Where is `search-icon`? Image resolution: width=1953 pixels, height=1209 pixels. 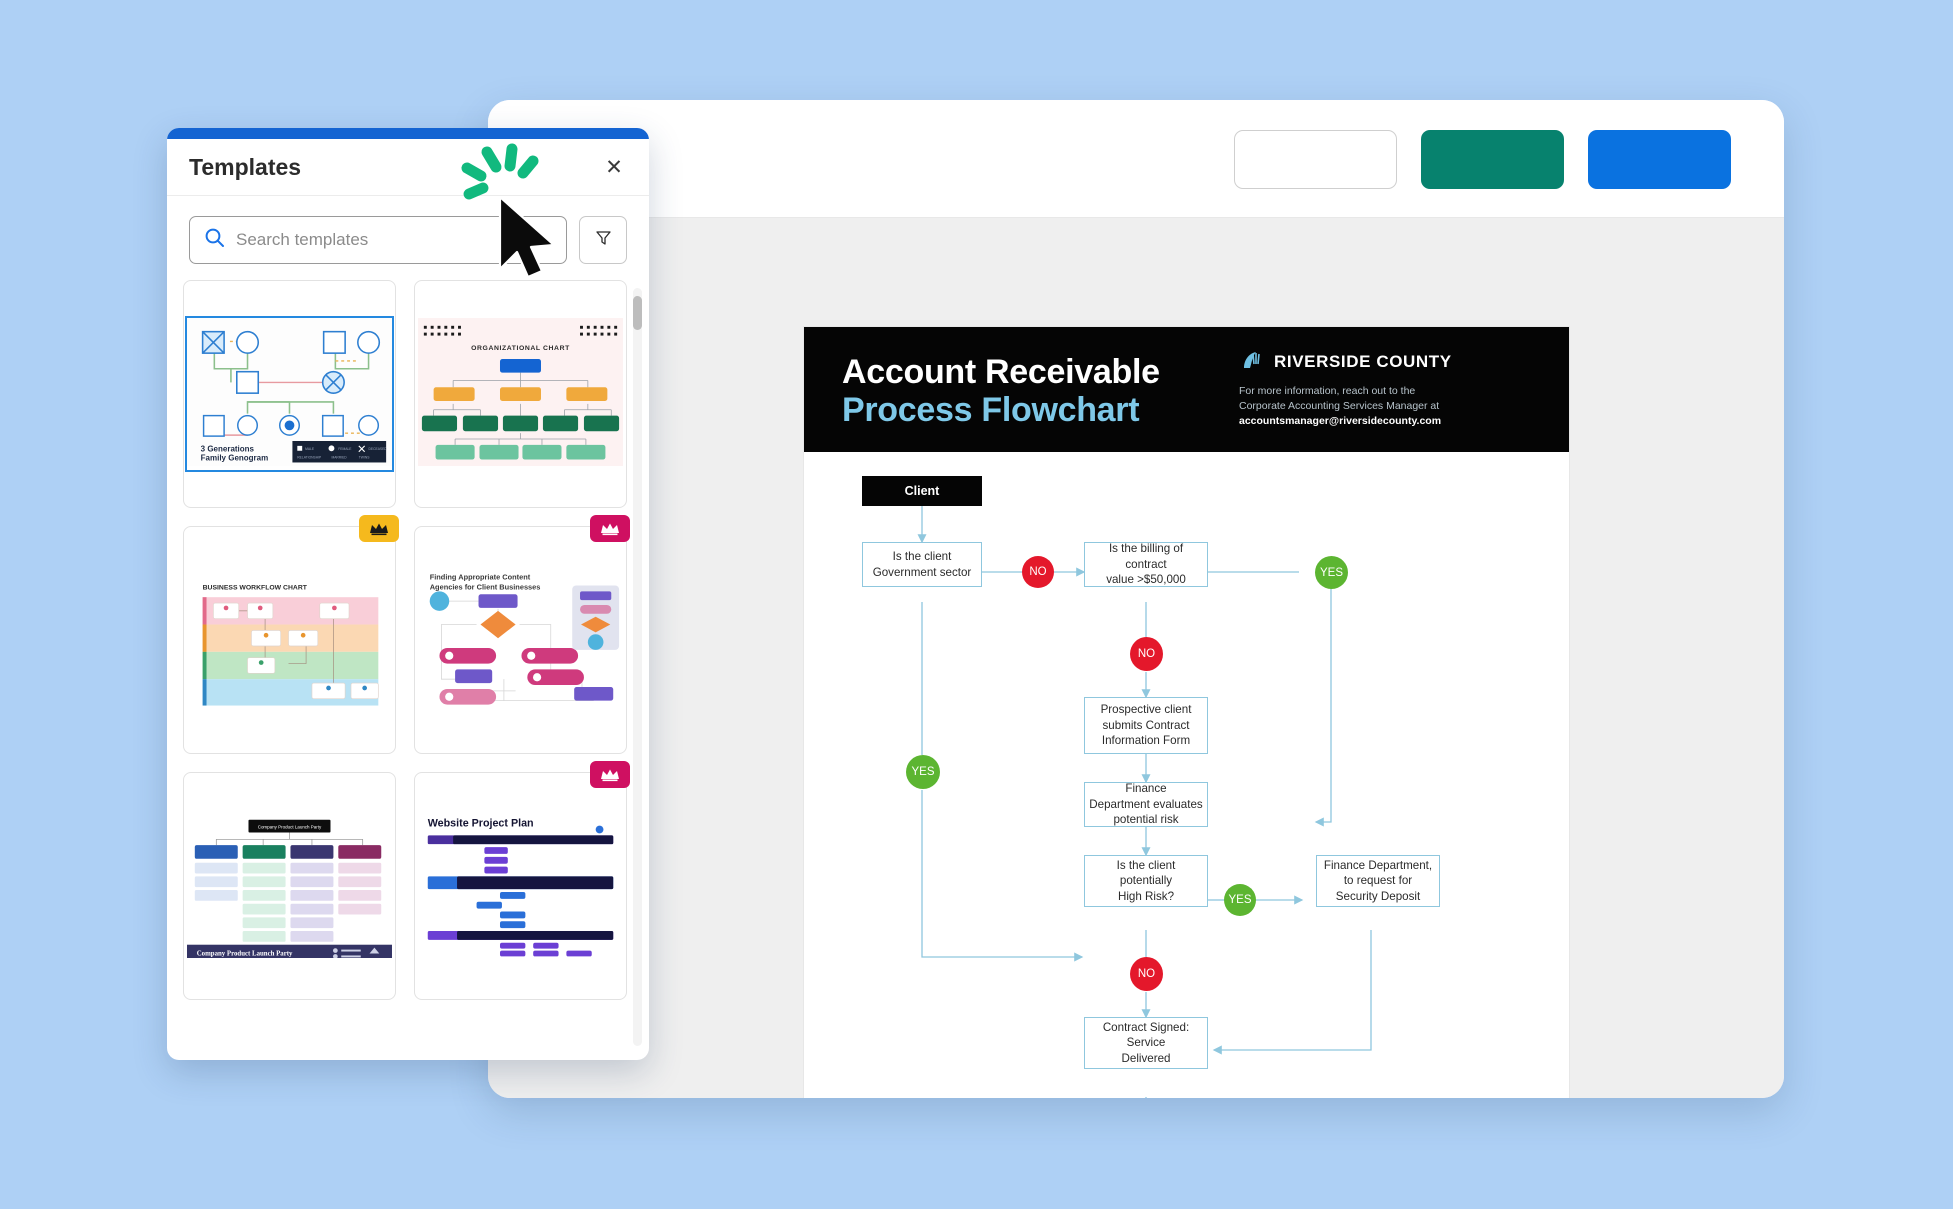
search-icon is located at coordinates (214, 240).